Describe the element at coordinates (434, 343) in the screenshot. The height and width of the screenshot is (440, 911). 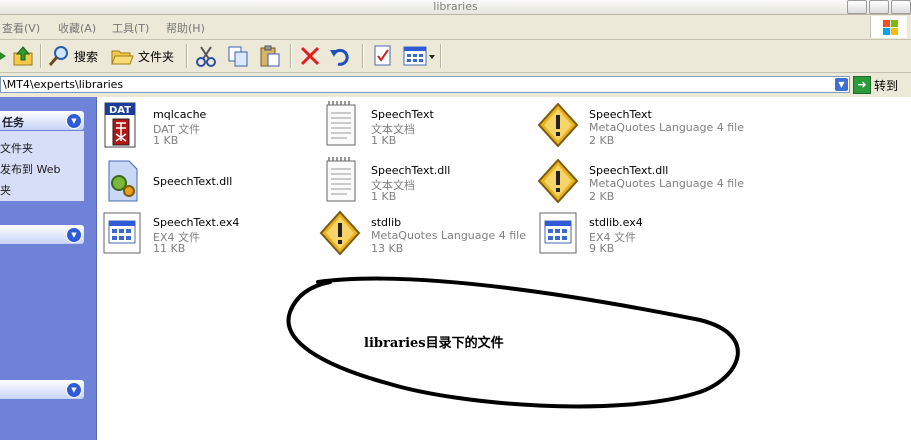
I see `annotation-text: libraries目录下的文件` at that location.